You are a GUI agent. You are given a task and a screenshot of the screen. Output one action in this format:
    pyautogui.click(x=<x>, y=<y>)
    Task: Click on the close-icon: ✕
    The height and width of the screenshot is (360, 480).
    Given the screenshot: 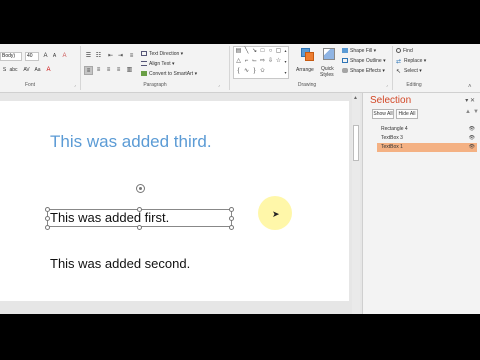 What is the action you would take?
    pyautogui.click(x=472, y=101)
    